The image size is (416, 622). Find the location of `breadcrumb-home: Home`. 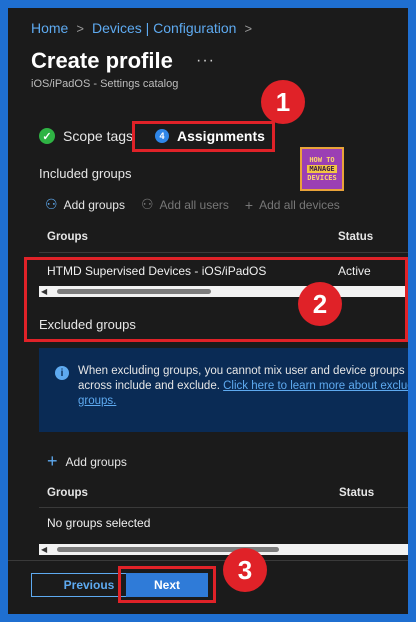

breadcrumb-home: Home is located at coordinates (49, 28).